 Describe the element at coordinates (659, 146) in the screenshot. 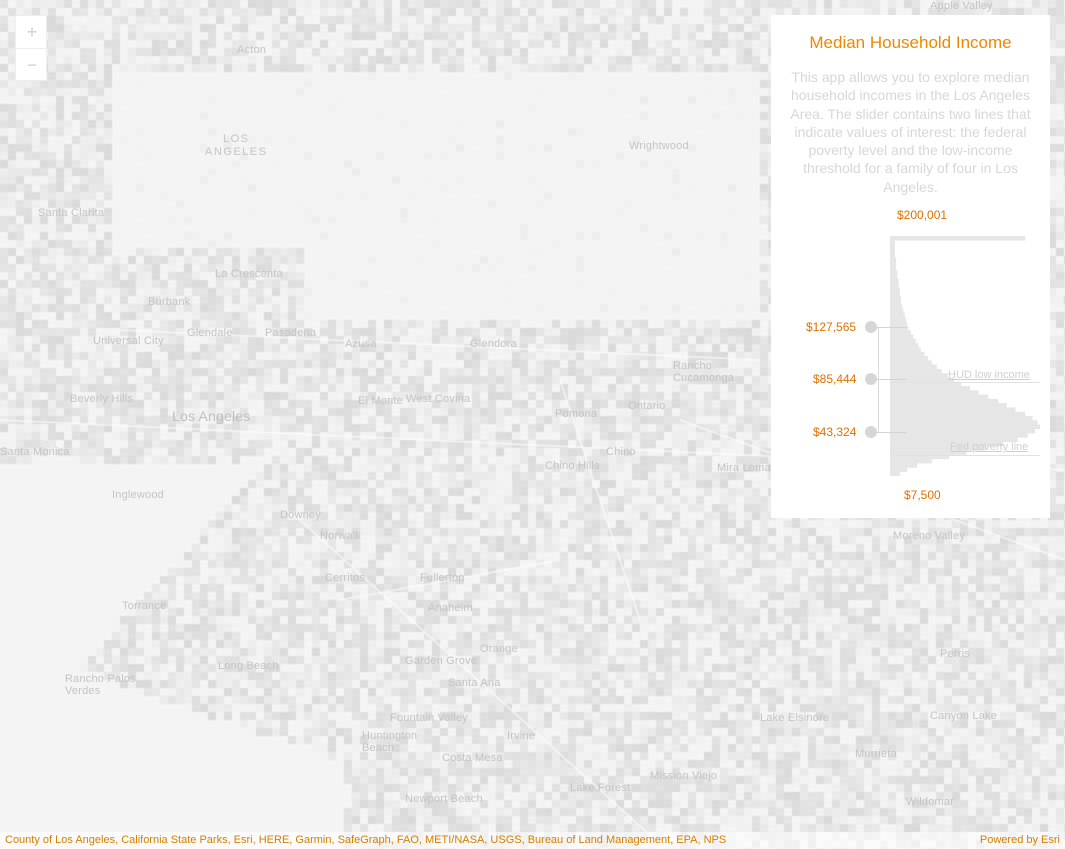

I see `place-label: Wrightwood` at that location.